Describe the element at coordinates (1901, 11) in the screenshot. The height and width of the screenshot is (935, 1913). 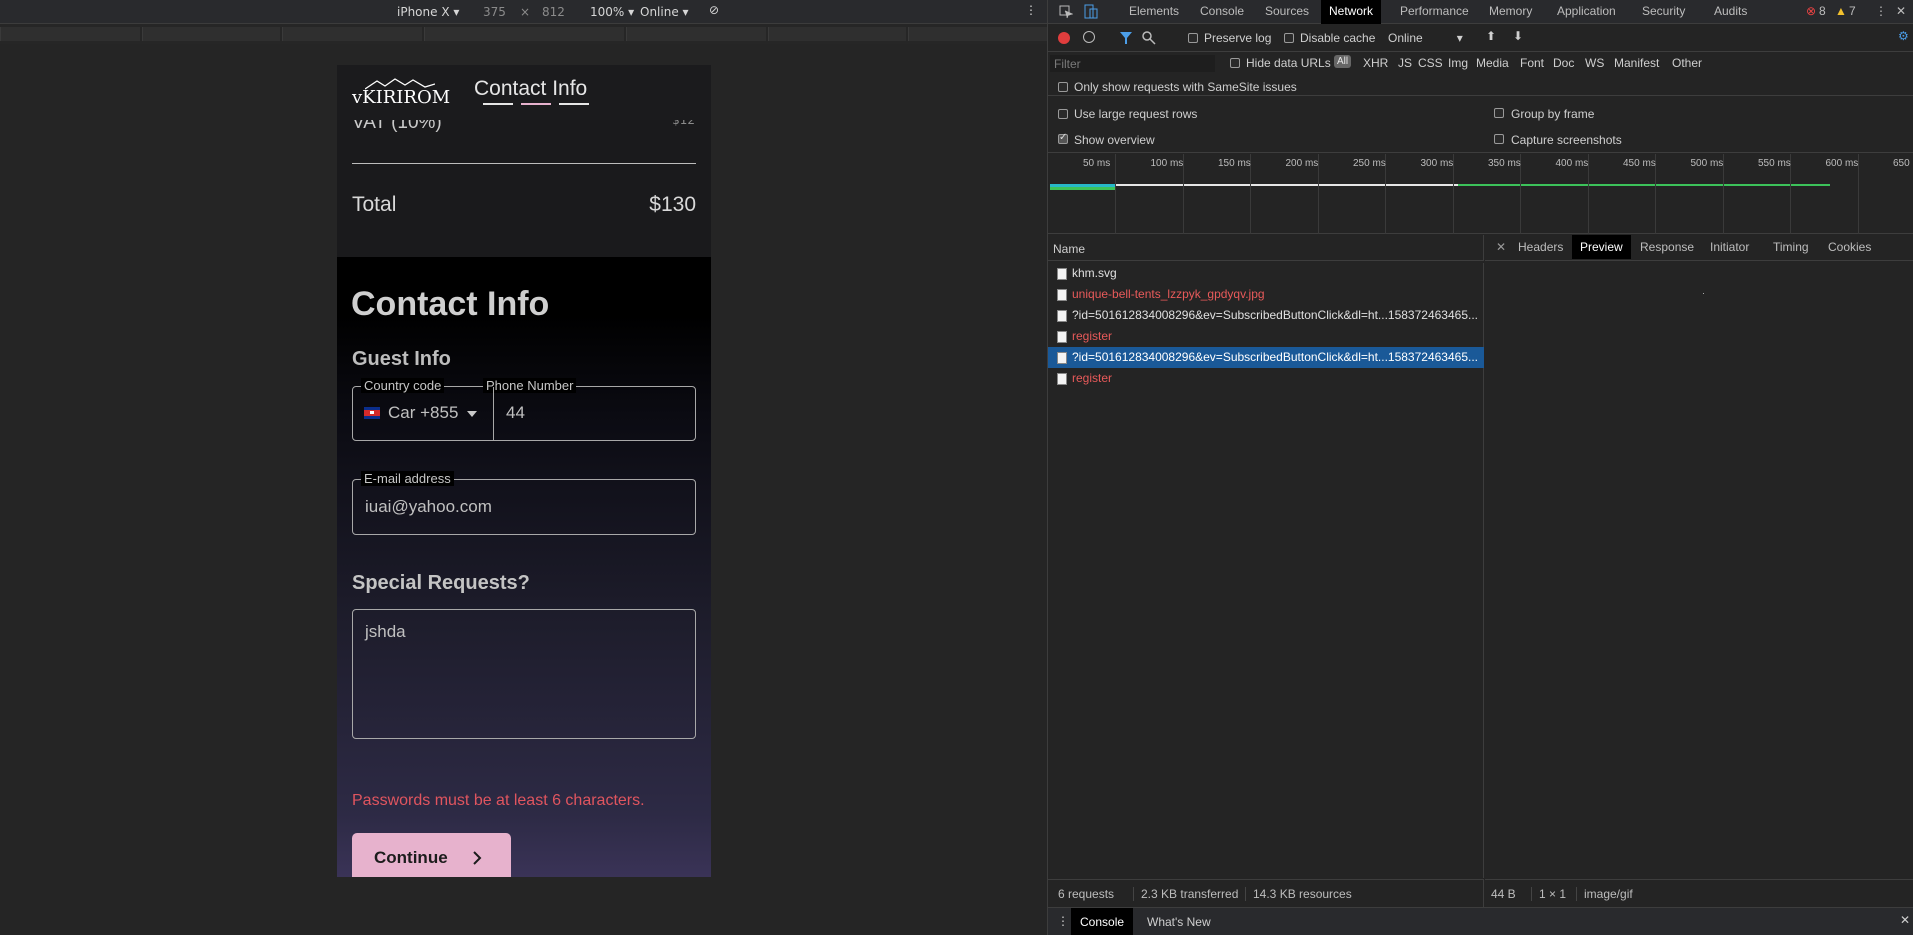
I see `close-devtools-icon: ✕` at that location.